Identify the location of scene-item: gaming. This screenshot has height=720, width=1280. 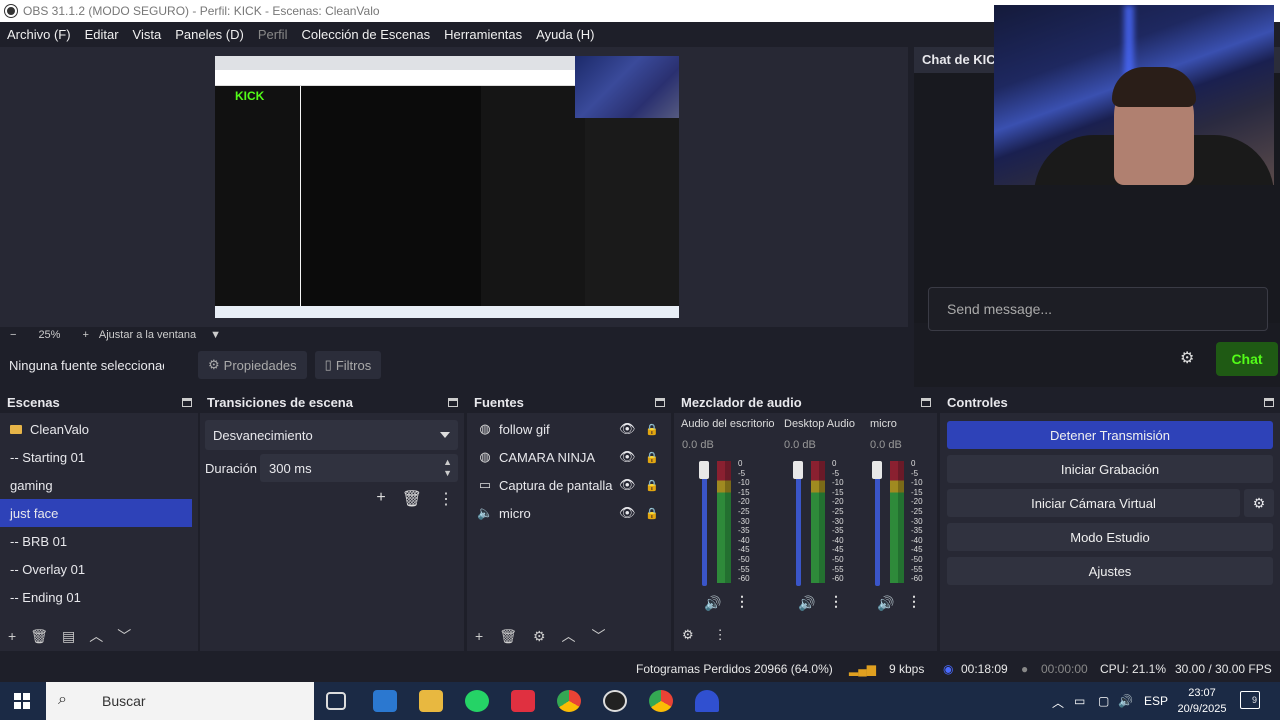
(99, 485).